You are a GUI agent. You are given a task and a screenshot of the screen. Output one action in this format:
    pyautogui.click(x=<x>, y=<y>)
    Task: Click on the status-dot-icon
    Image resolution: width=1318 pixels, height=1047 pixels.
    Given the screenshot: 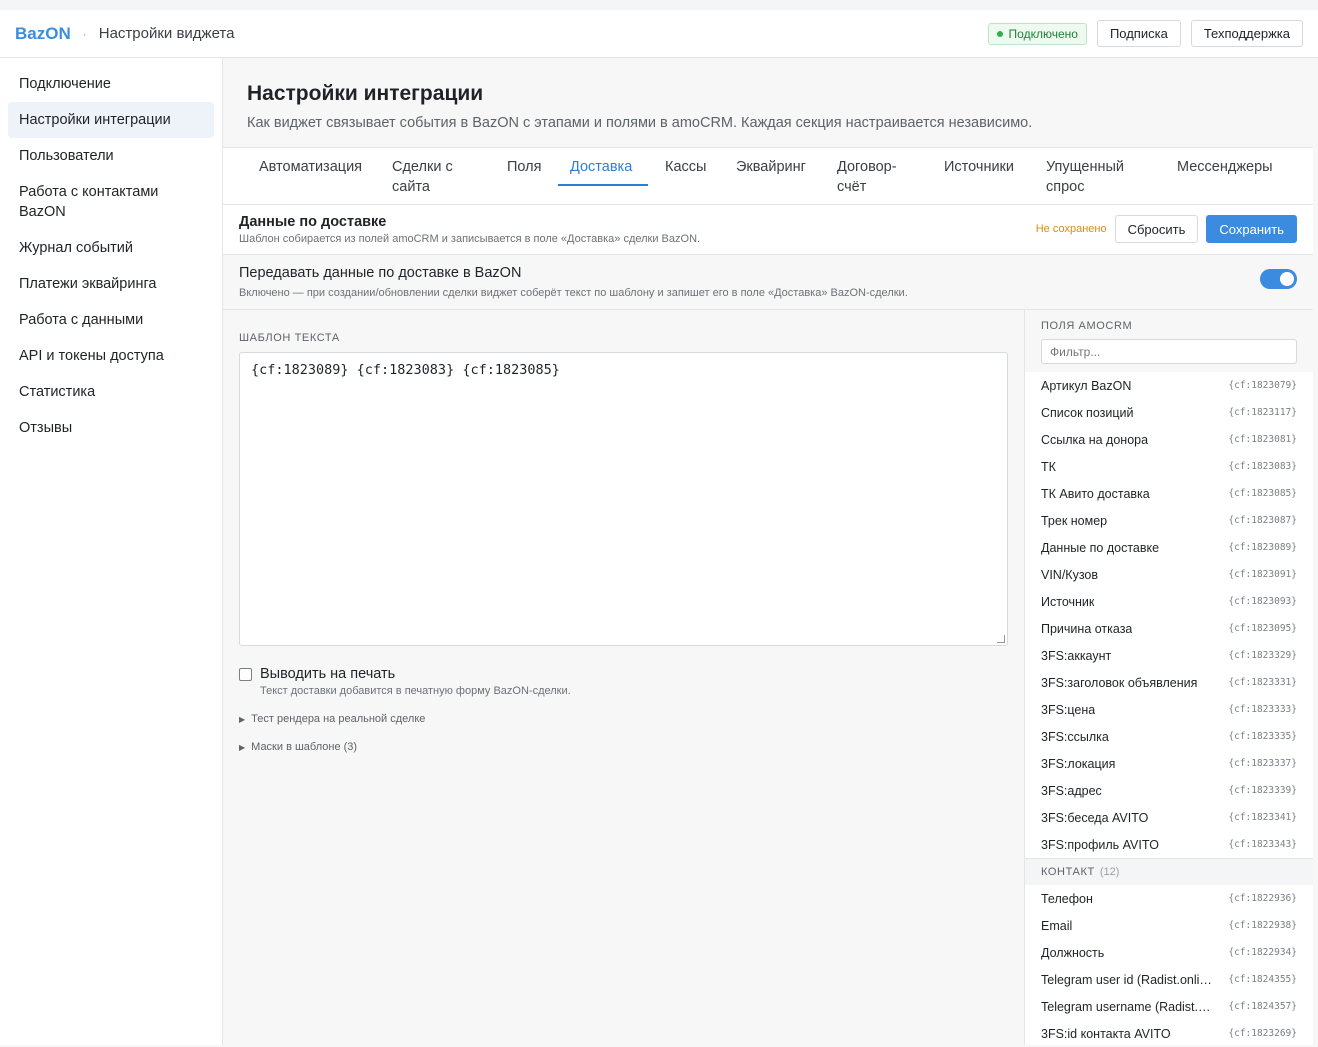 What is the action you would take?
    pyautogui.click(x=999, y=33)
    